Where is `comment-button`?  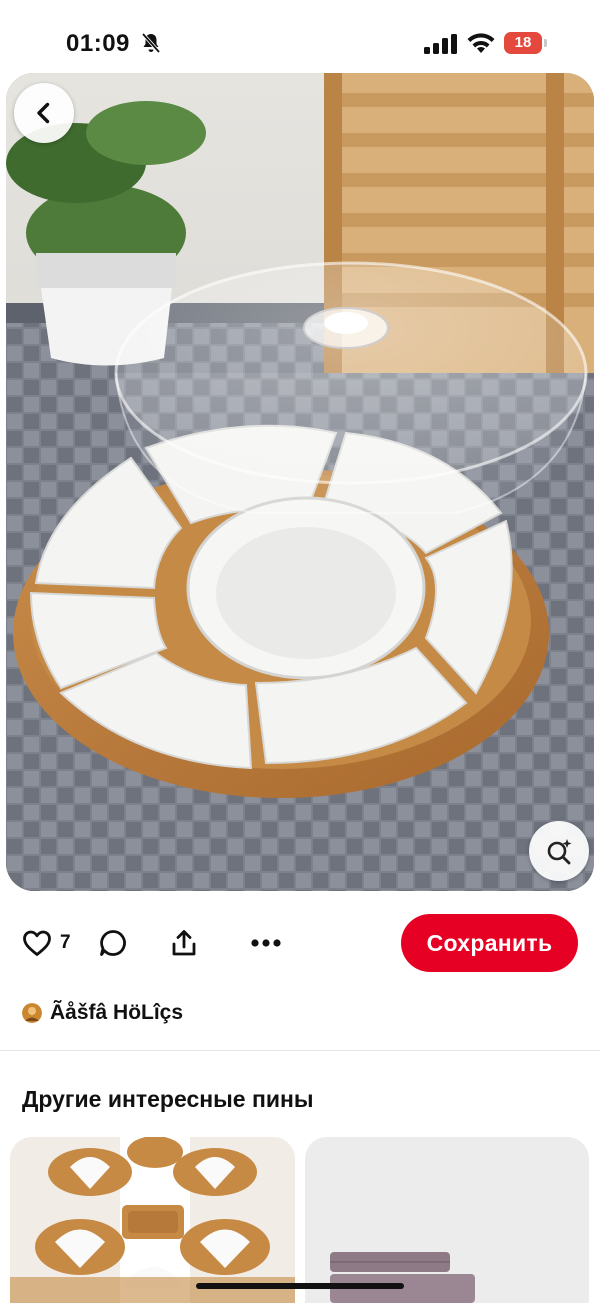
comment-button is located at coordinates (113, 943).